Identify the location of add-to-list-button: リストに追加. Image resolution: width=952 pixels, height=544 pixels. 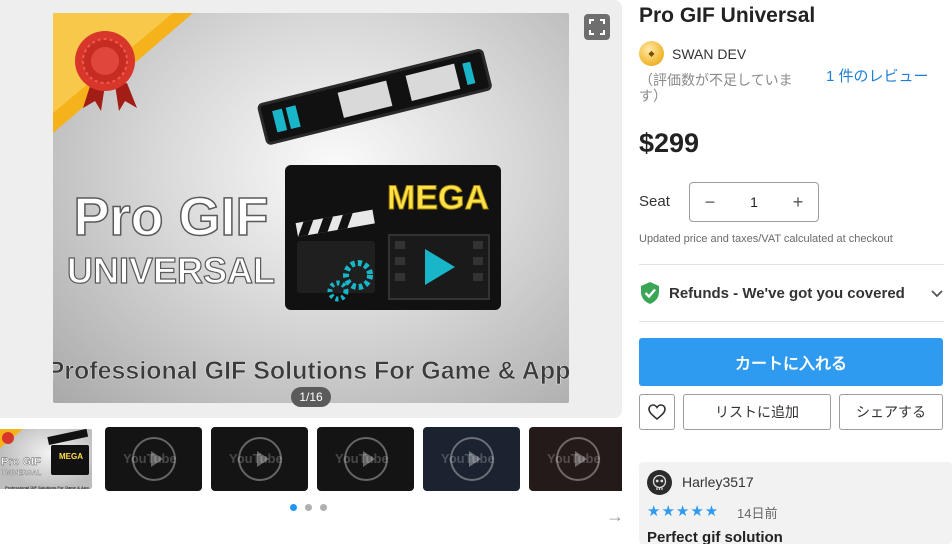
(757, 412).